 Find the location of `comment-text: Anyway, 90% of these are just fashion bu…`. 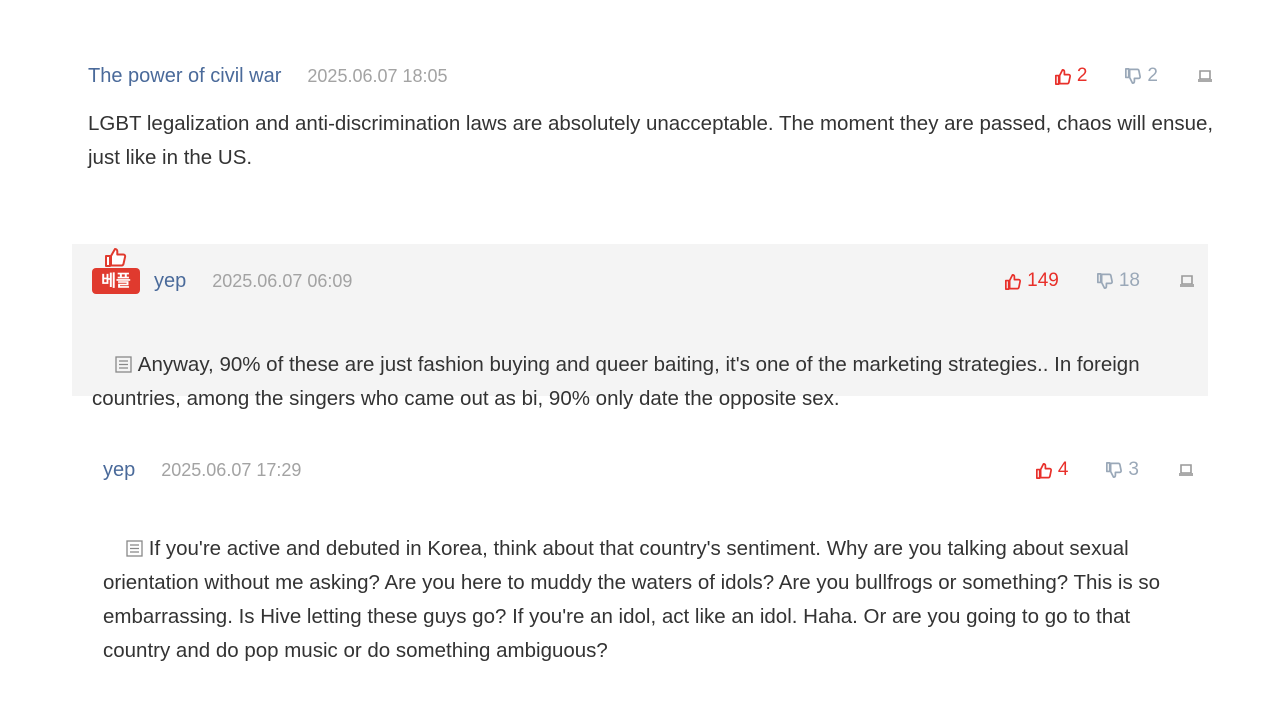

comment-text: Anyway, 90% of these are just fashion bu… is located at coordinates (619, 381).